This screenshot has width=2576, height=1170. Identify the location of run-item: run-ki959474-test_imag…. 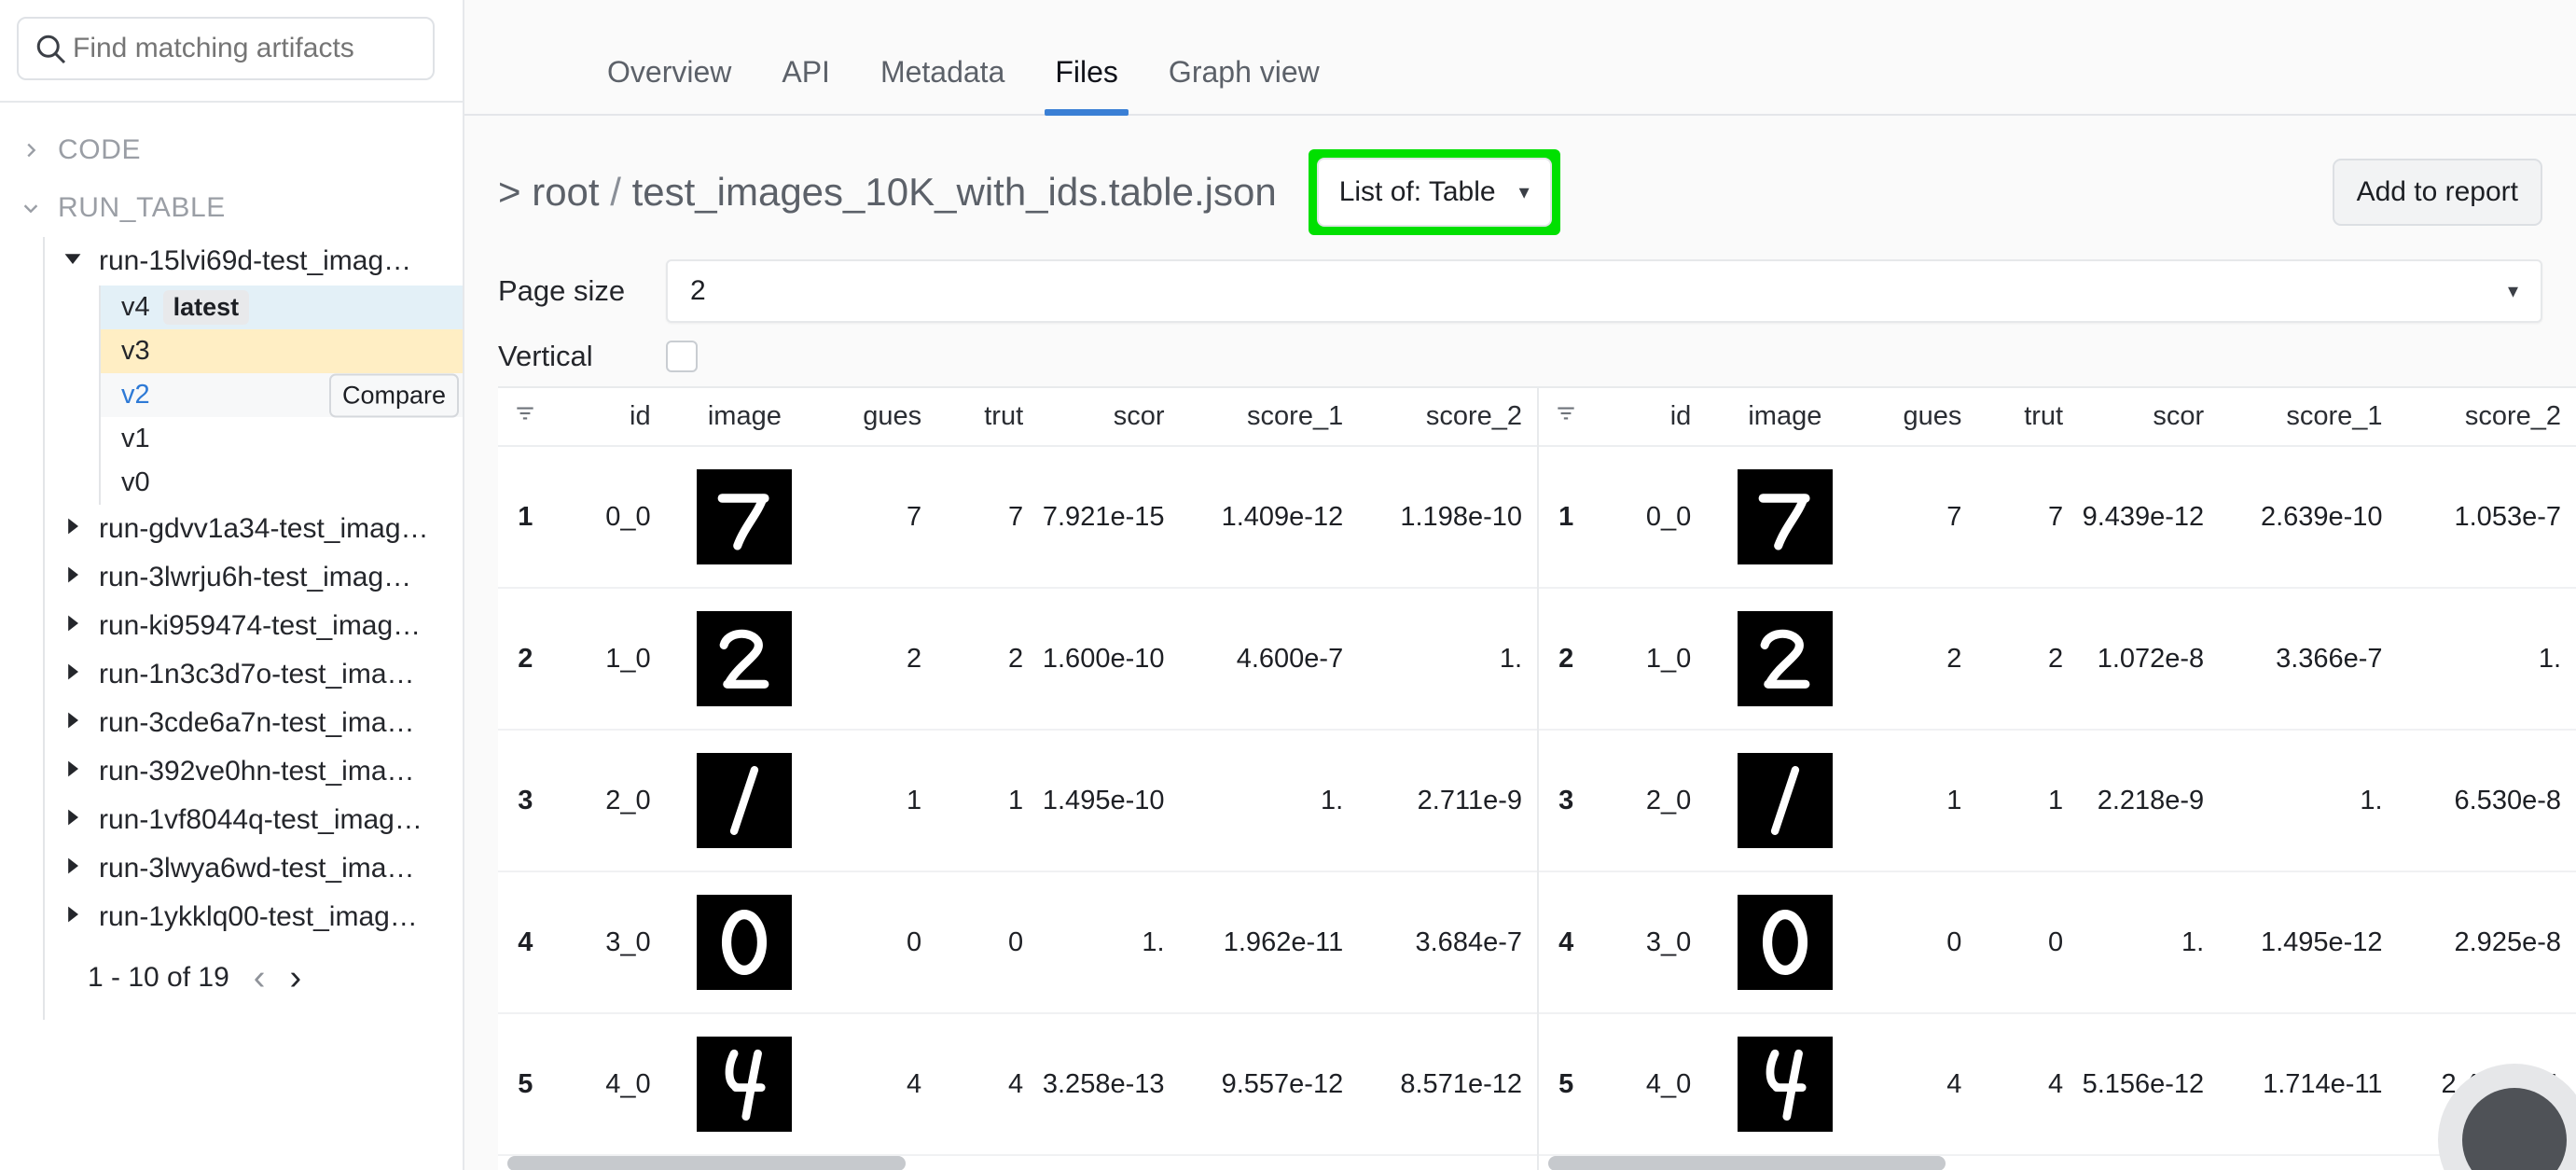
(254, 626).